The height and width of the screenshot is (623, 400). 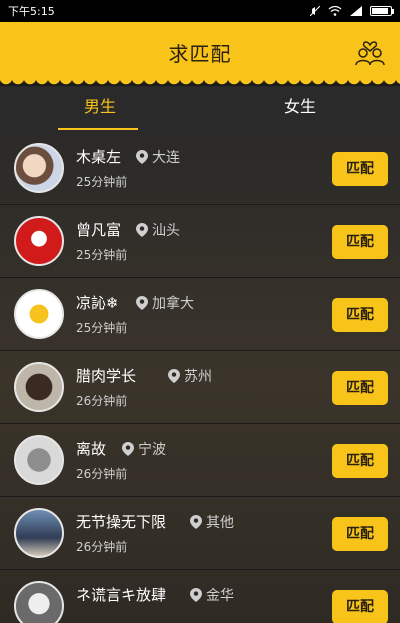 I want to click on status-time: 下午5:15, so click(x=31, y=11).